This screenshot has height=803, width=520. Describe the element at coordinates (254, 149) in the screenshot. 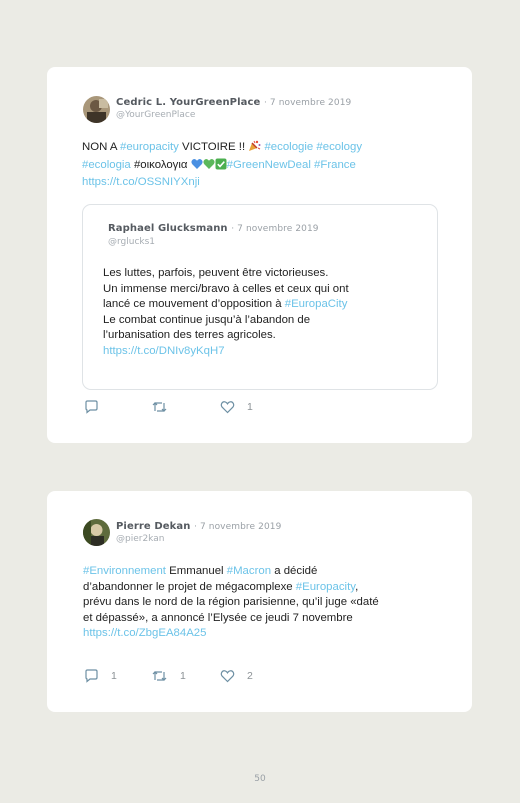

I see `party-popper-emoji` at that location.